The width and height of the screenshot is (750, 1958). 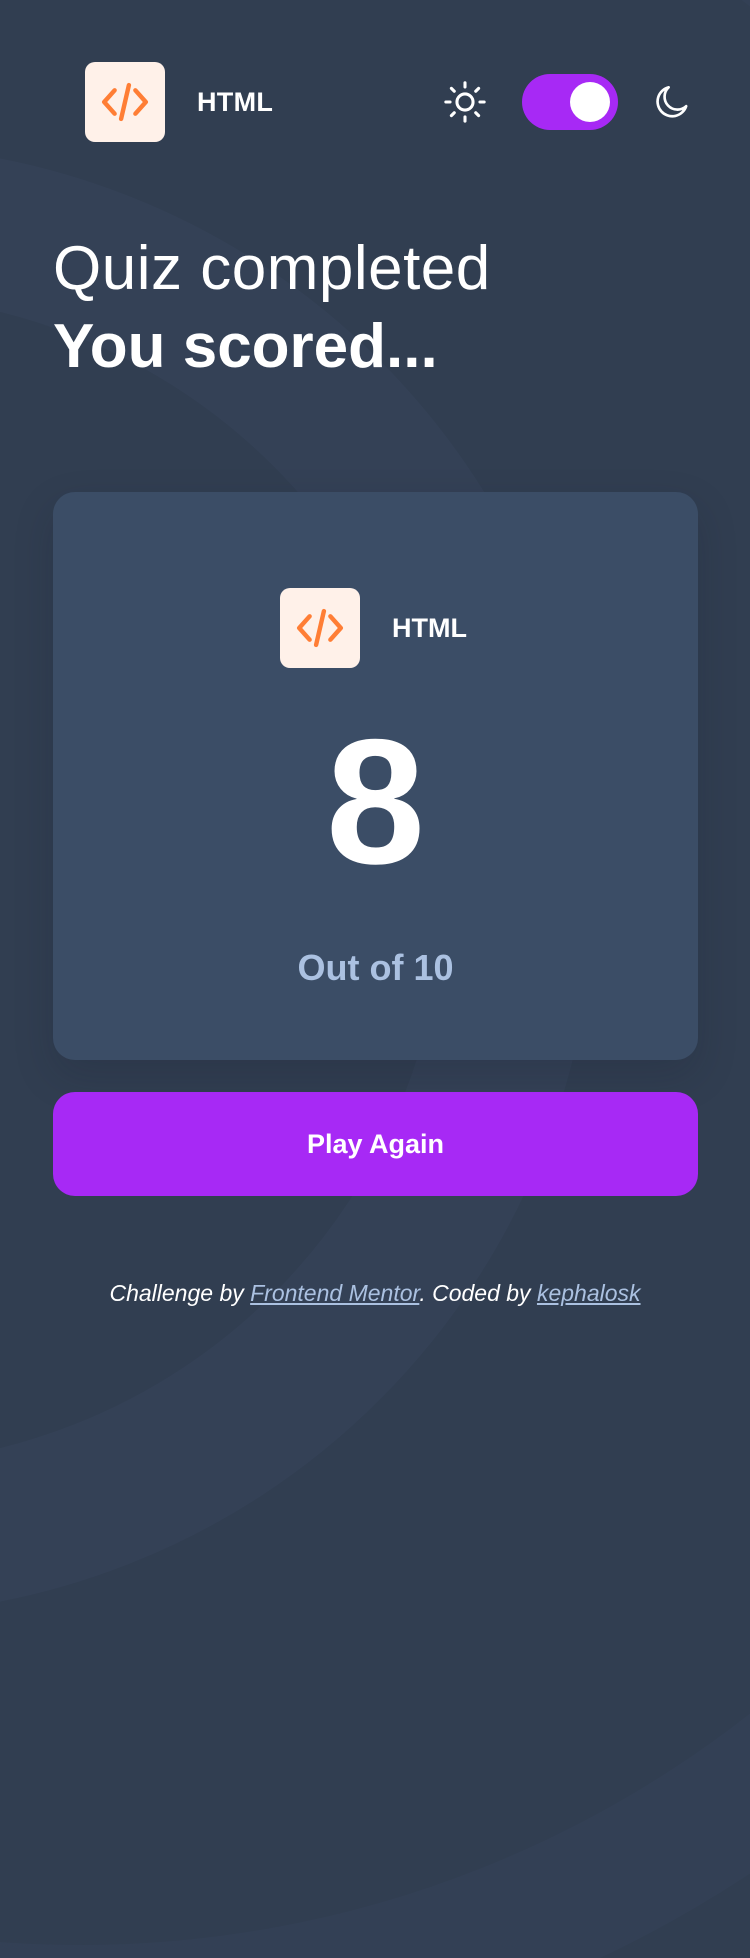 What do you see at coordinates (334, 1293) in the screenshot?
I see `frontend-mentor-link: Frontend Mentor` at bounding box center [334, 1293].